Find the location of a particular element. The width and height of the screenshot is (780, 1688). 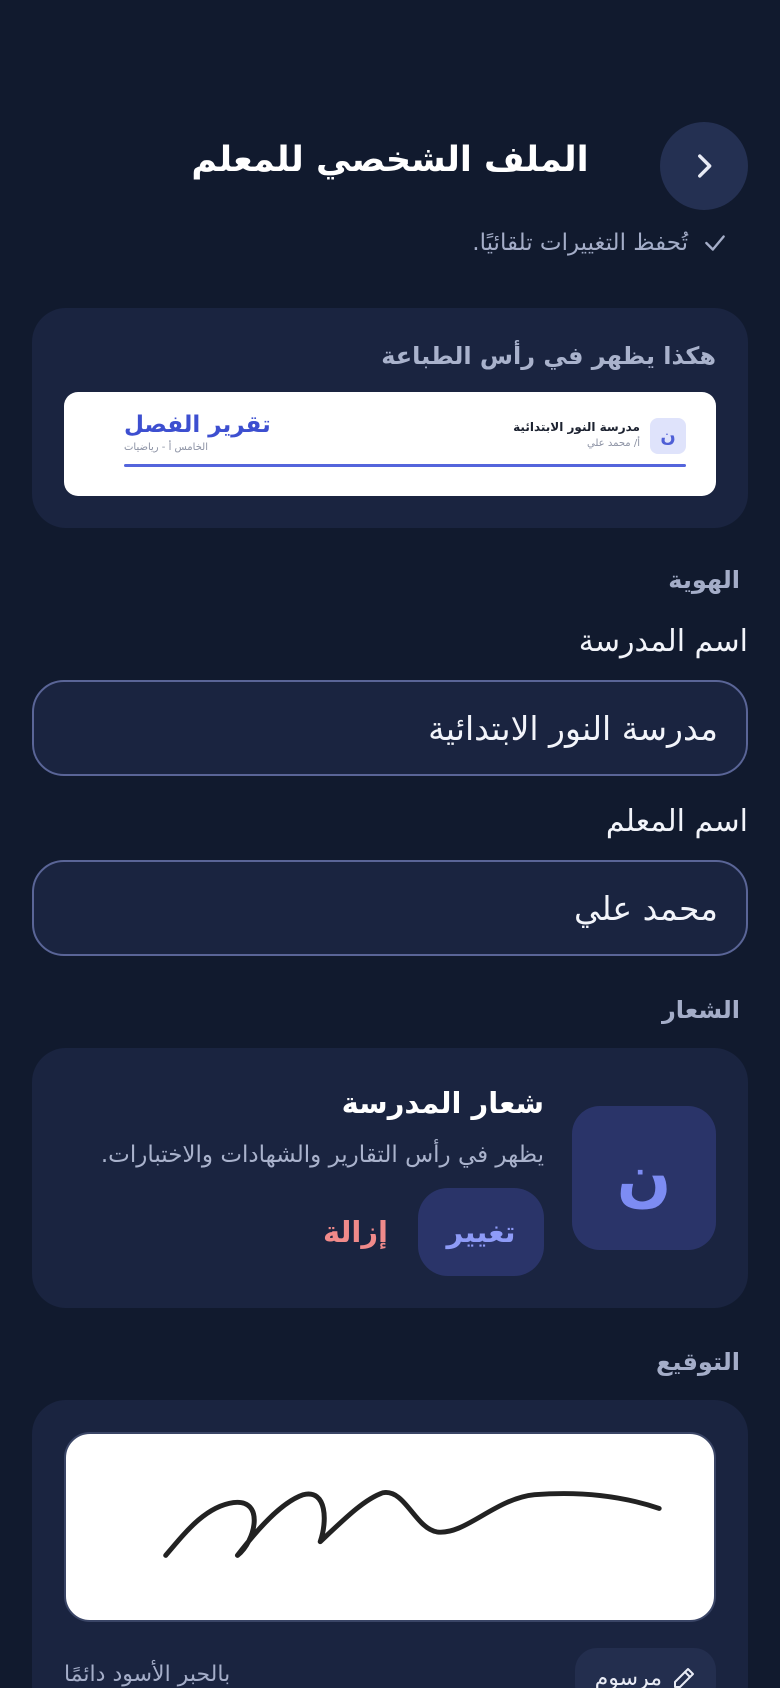

preview-report-subtitle: الخامس أ - رياضيات is located at coordinates (166, 447).